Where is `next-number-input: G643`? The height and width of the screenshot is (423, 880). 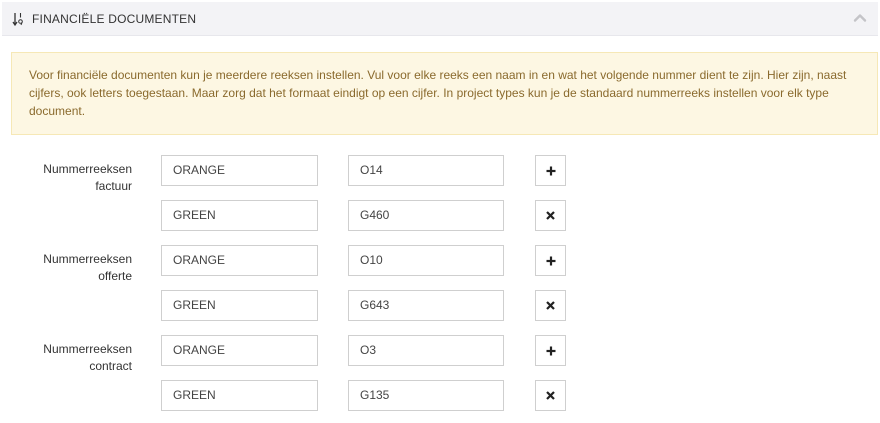 next-number-input: G643 is located at coordinates (426, 305).